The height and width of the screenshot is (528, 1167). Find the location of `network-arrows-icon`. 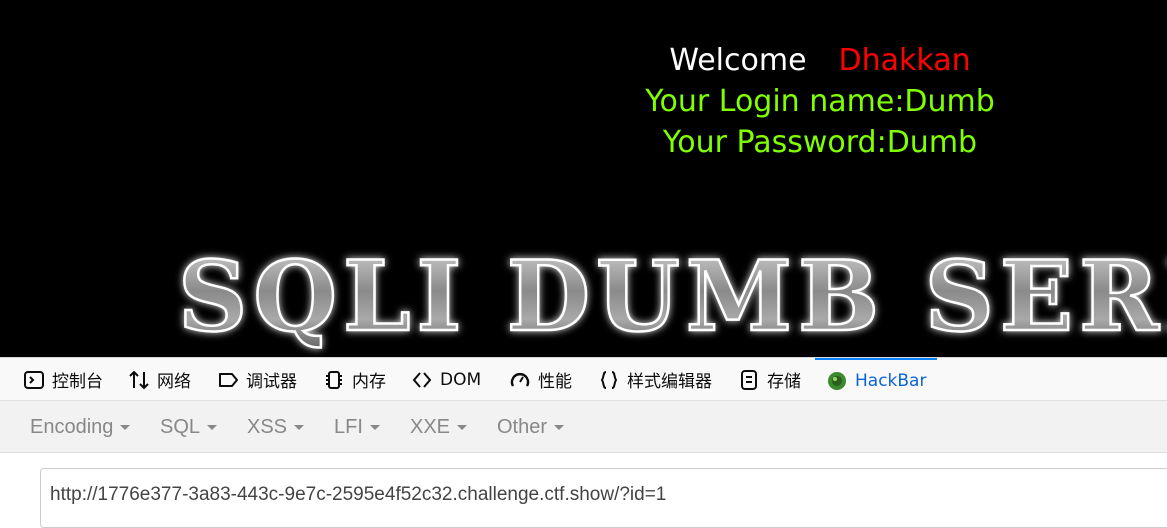

network-arrows-icon is located at coordinates (139, 380).